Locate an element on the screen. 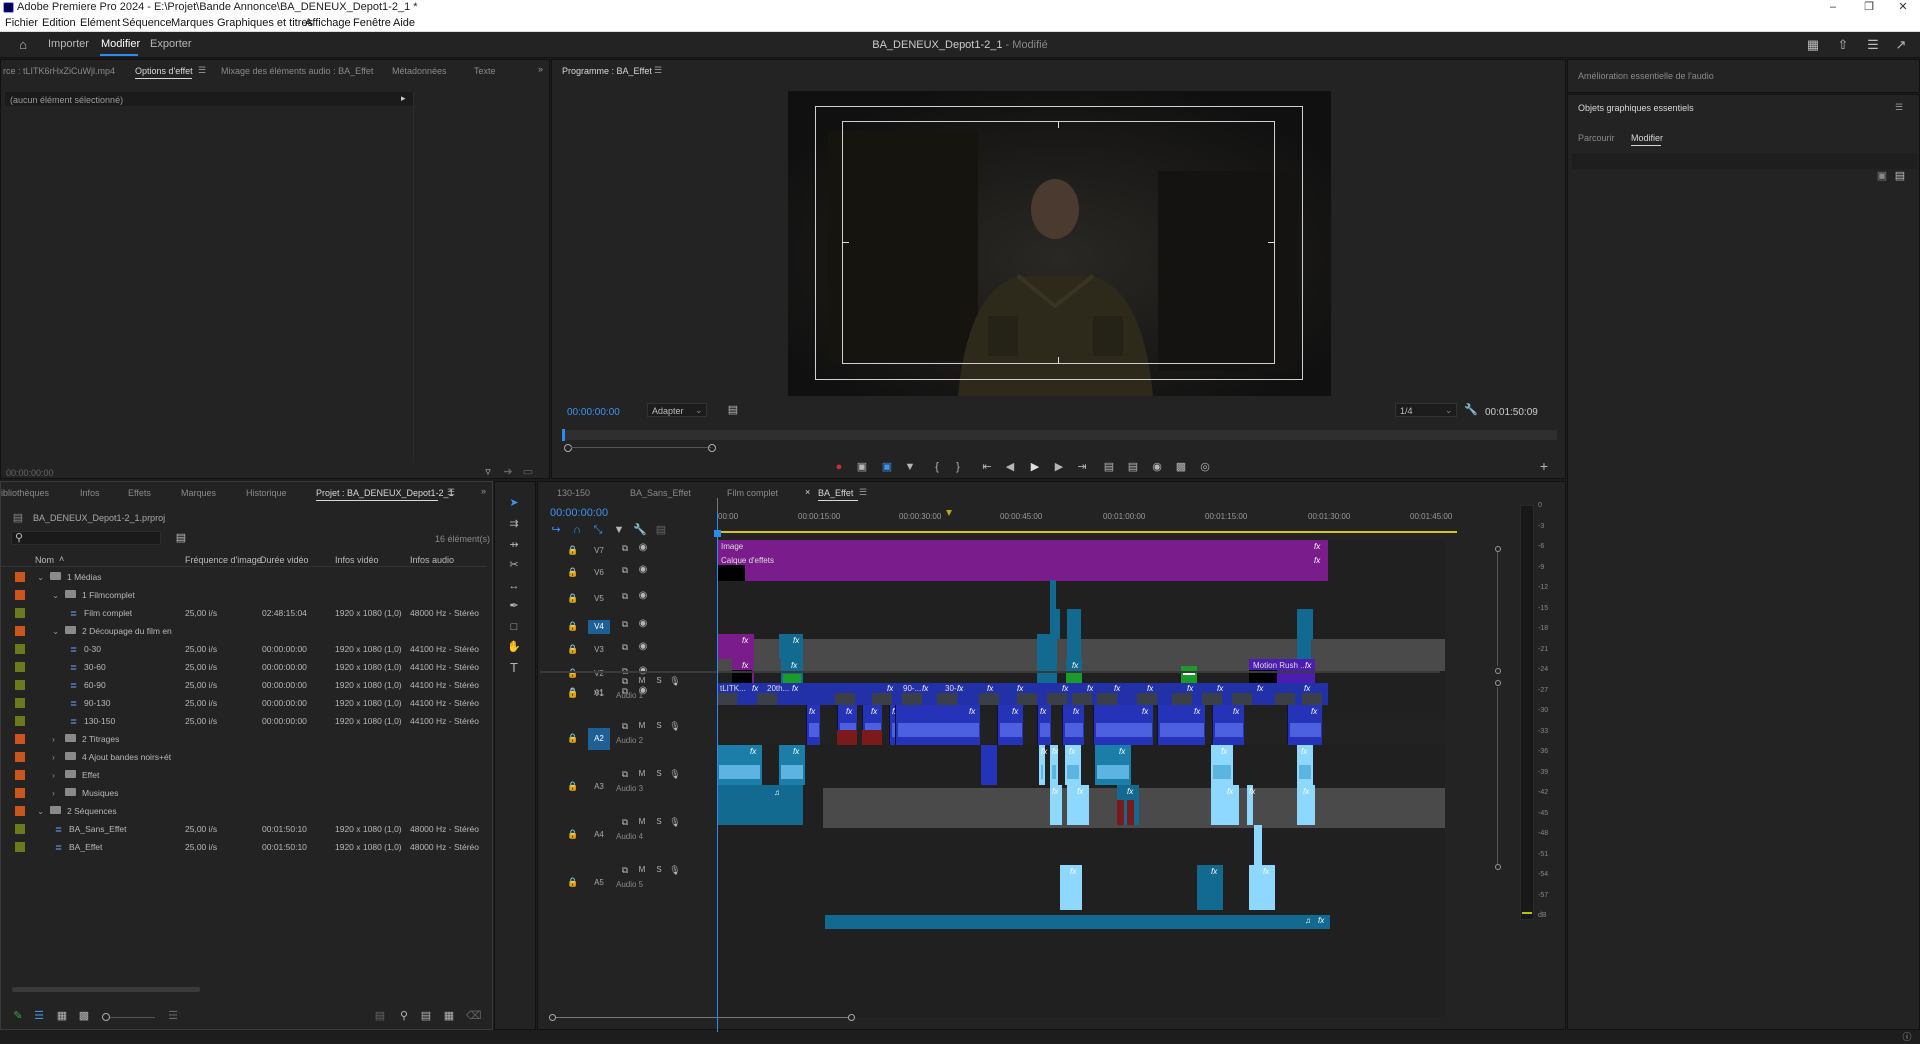 The image size is (1920, 1044). filter-icon: ▿ is located at coordinates (488, 472).